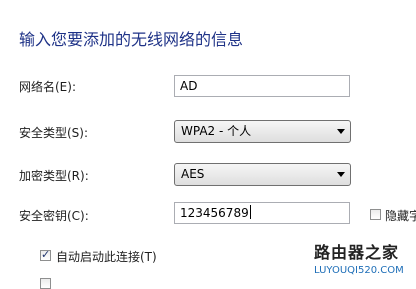 The height and width of the screenshot is (289, 416). I want to click on security-key-value: 123456789, so click(214, 213).